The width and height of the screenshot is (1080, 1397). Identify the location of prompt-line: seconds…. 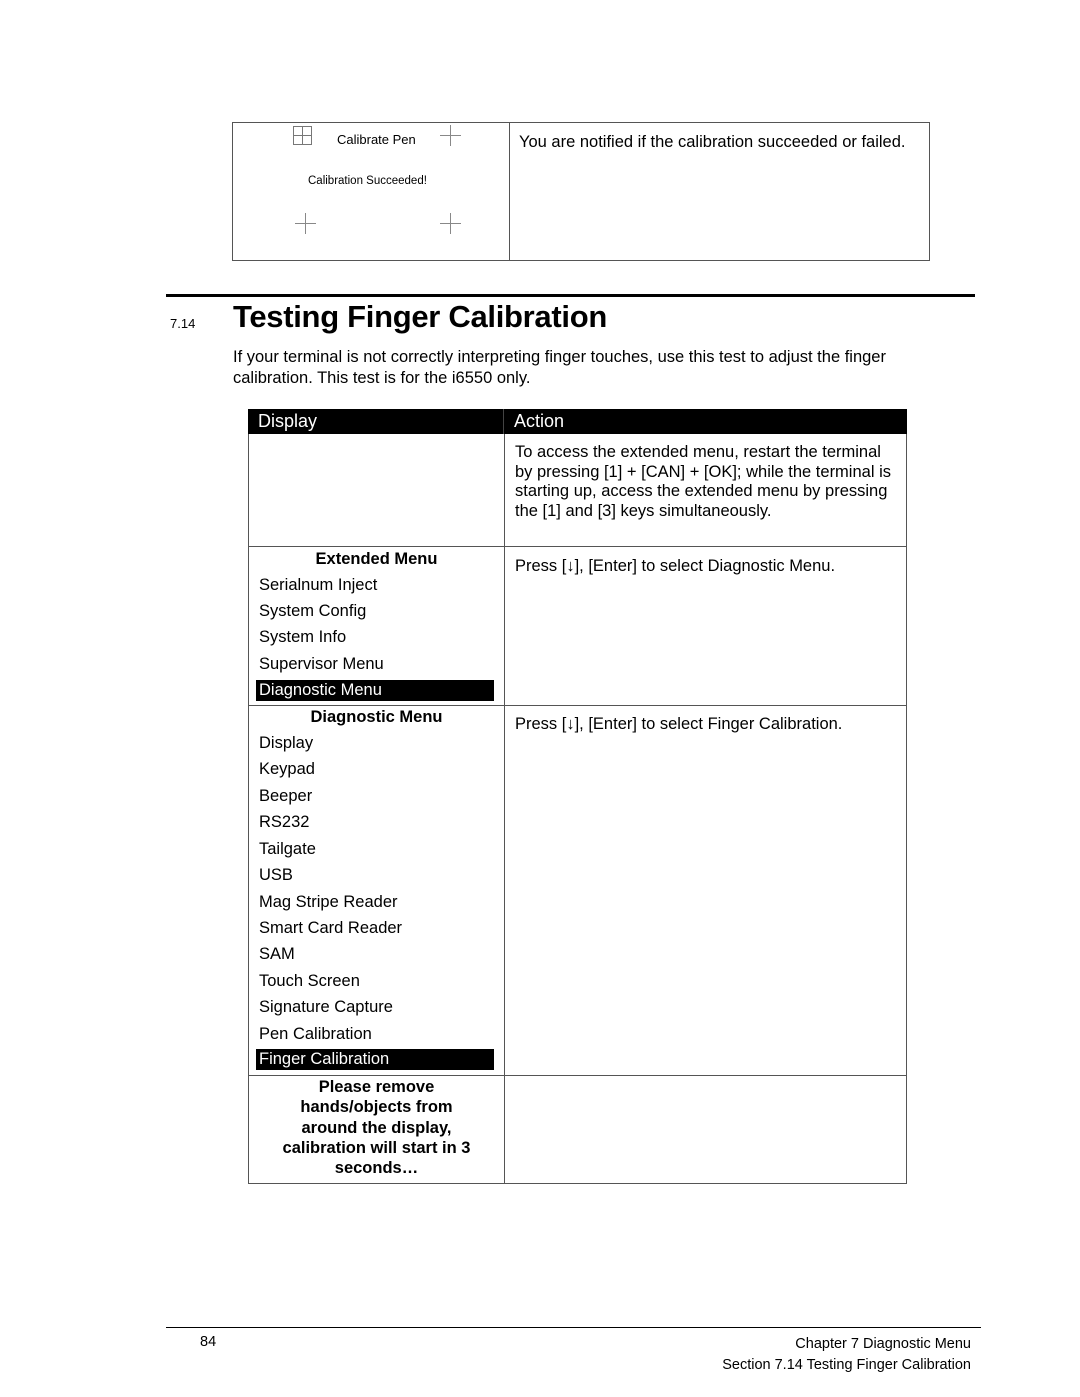
(376, 1168).